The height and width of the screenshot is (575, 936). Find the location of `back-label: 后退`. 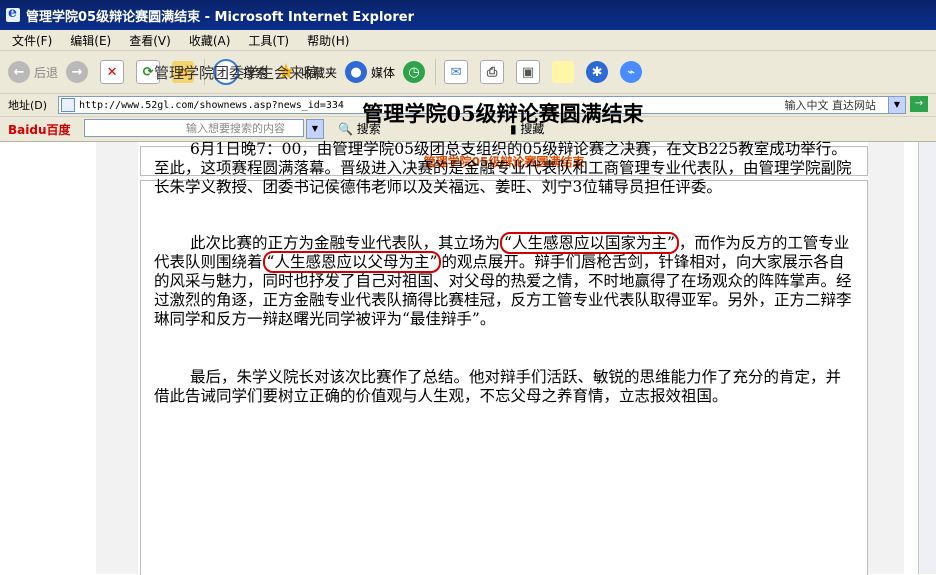

back-label: 后退 is located at coordinates (46, 72).